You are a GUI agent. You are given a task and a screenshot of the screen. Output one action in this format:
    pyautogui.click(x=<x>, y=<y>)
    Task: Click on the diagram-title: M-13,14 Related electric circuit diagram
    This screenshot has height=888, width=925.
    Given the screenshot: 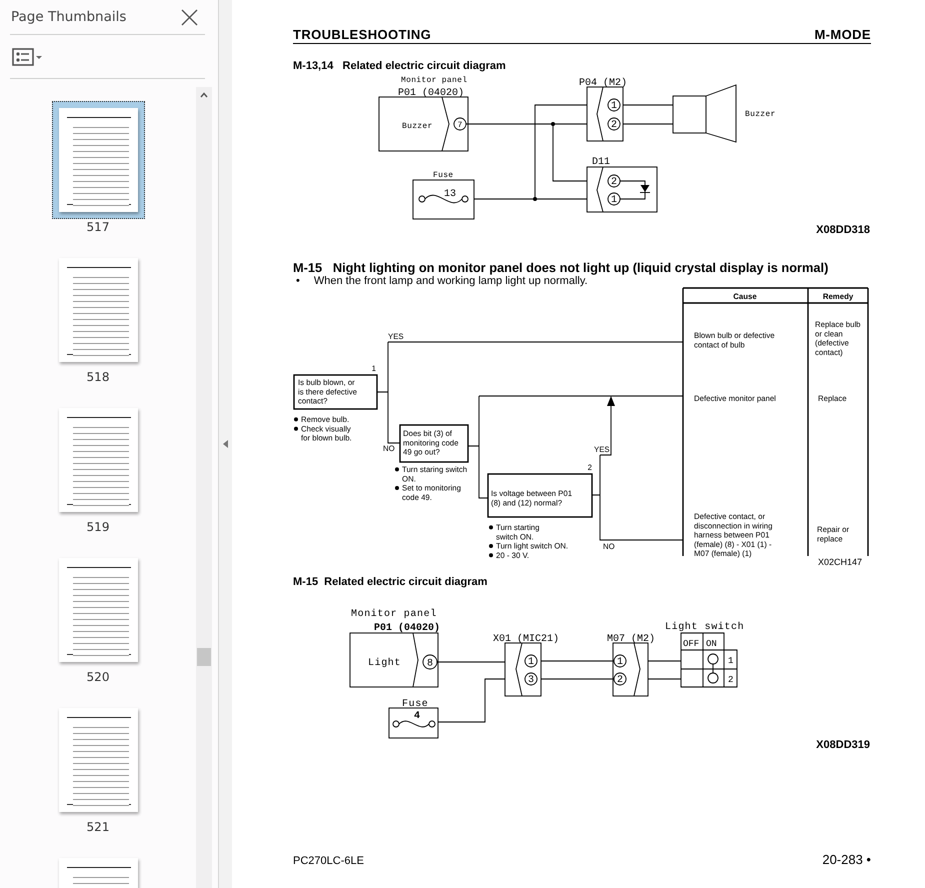 What is the action you would take?
    pyautogui.click(x=400, y=66)
    